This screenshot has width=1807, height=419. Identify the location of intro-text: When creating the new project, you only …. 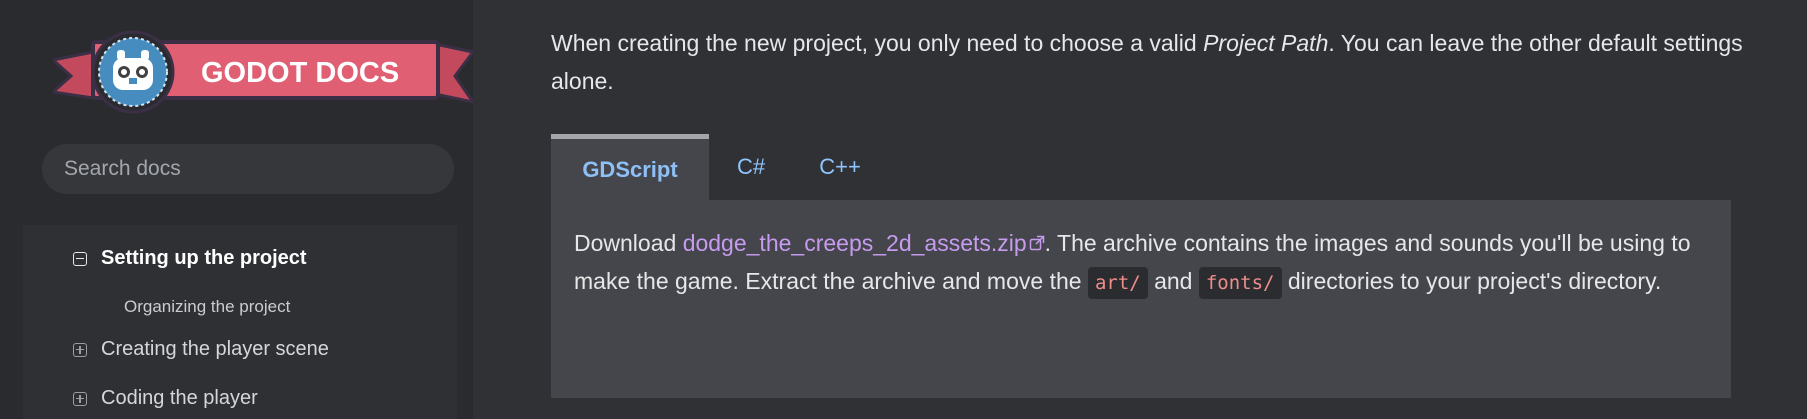
(877, 43).